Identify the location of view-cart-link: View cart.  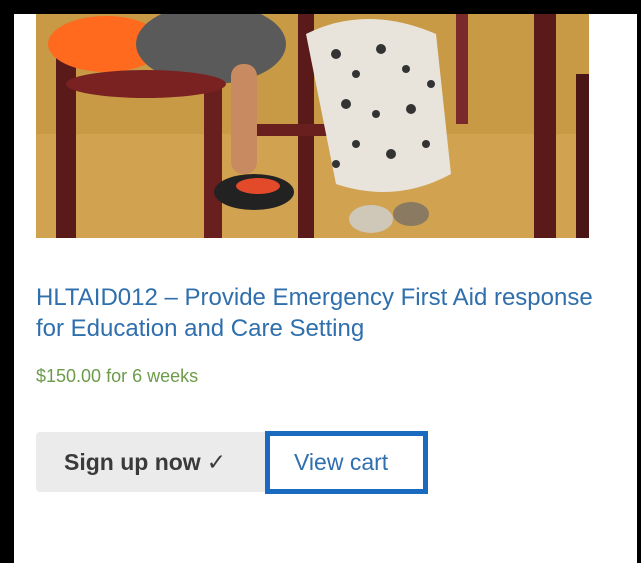
(346, 462).